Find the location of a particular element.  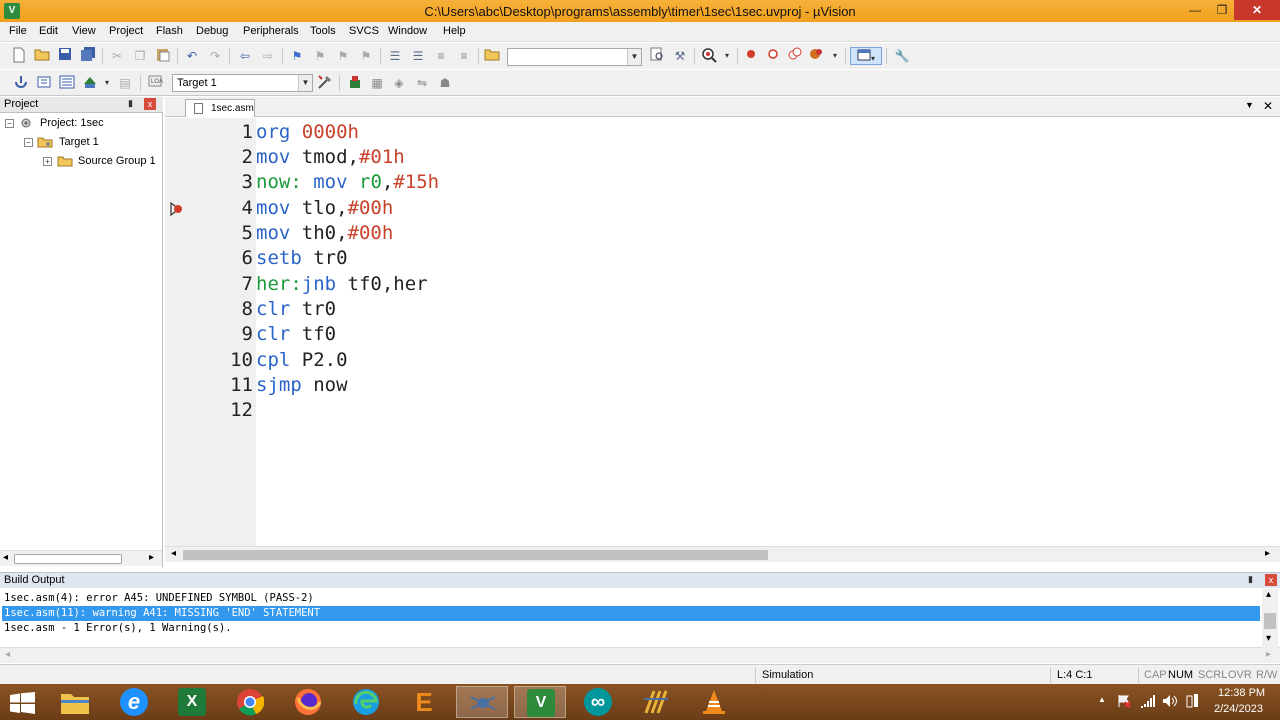

save-all-icon is located at coordinates (88, 56).